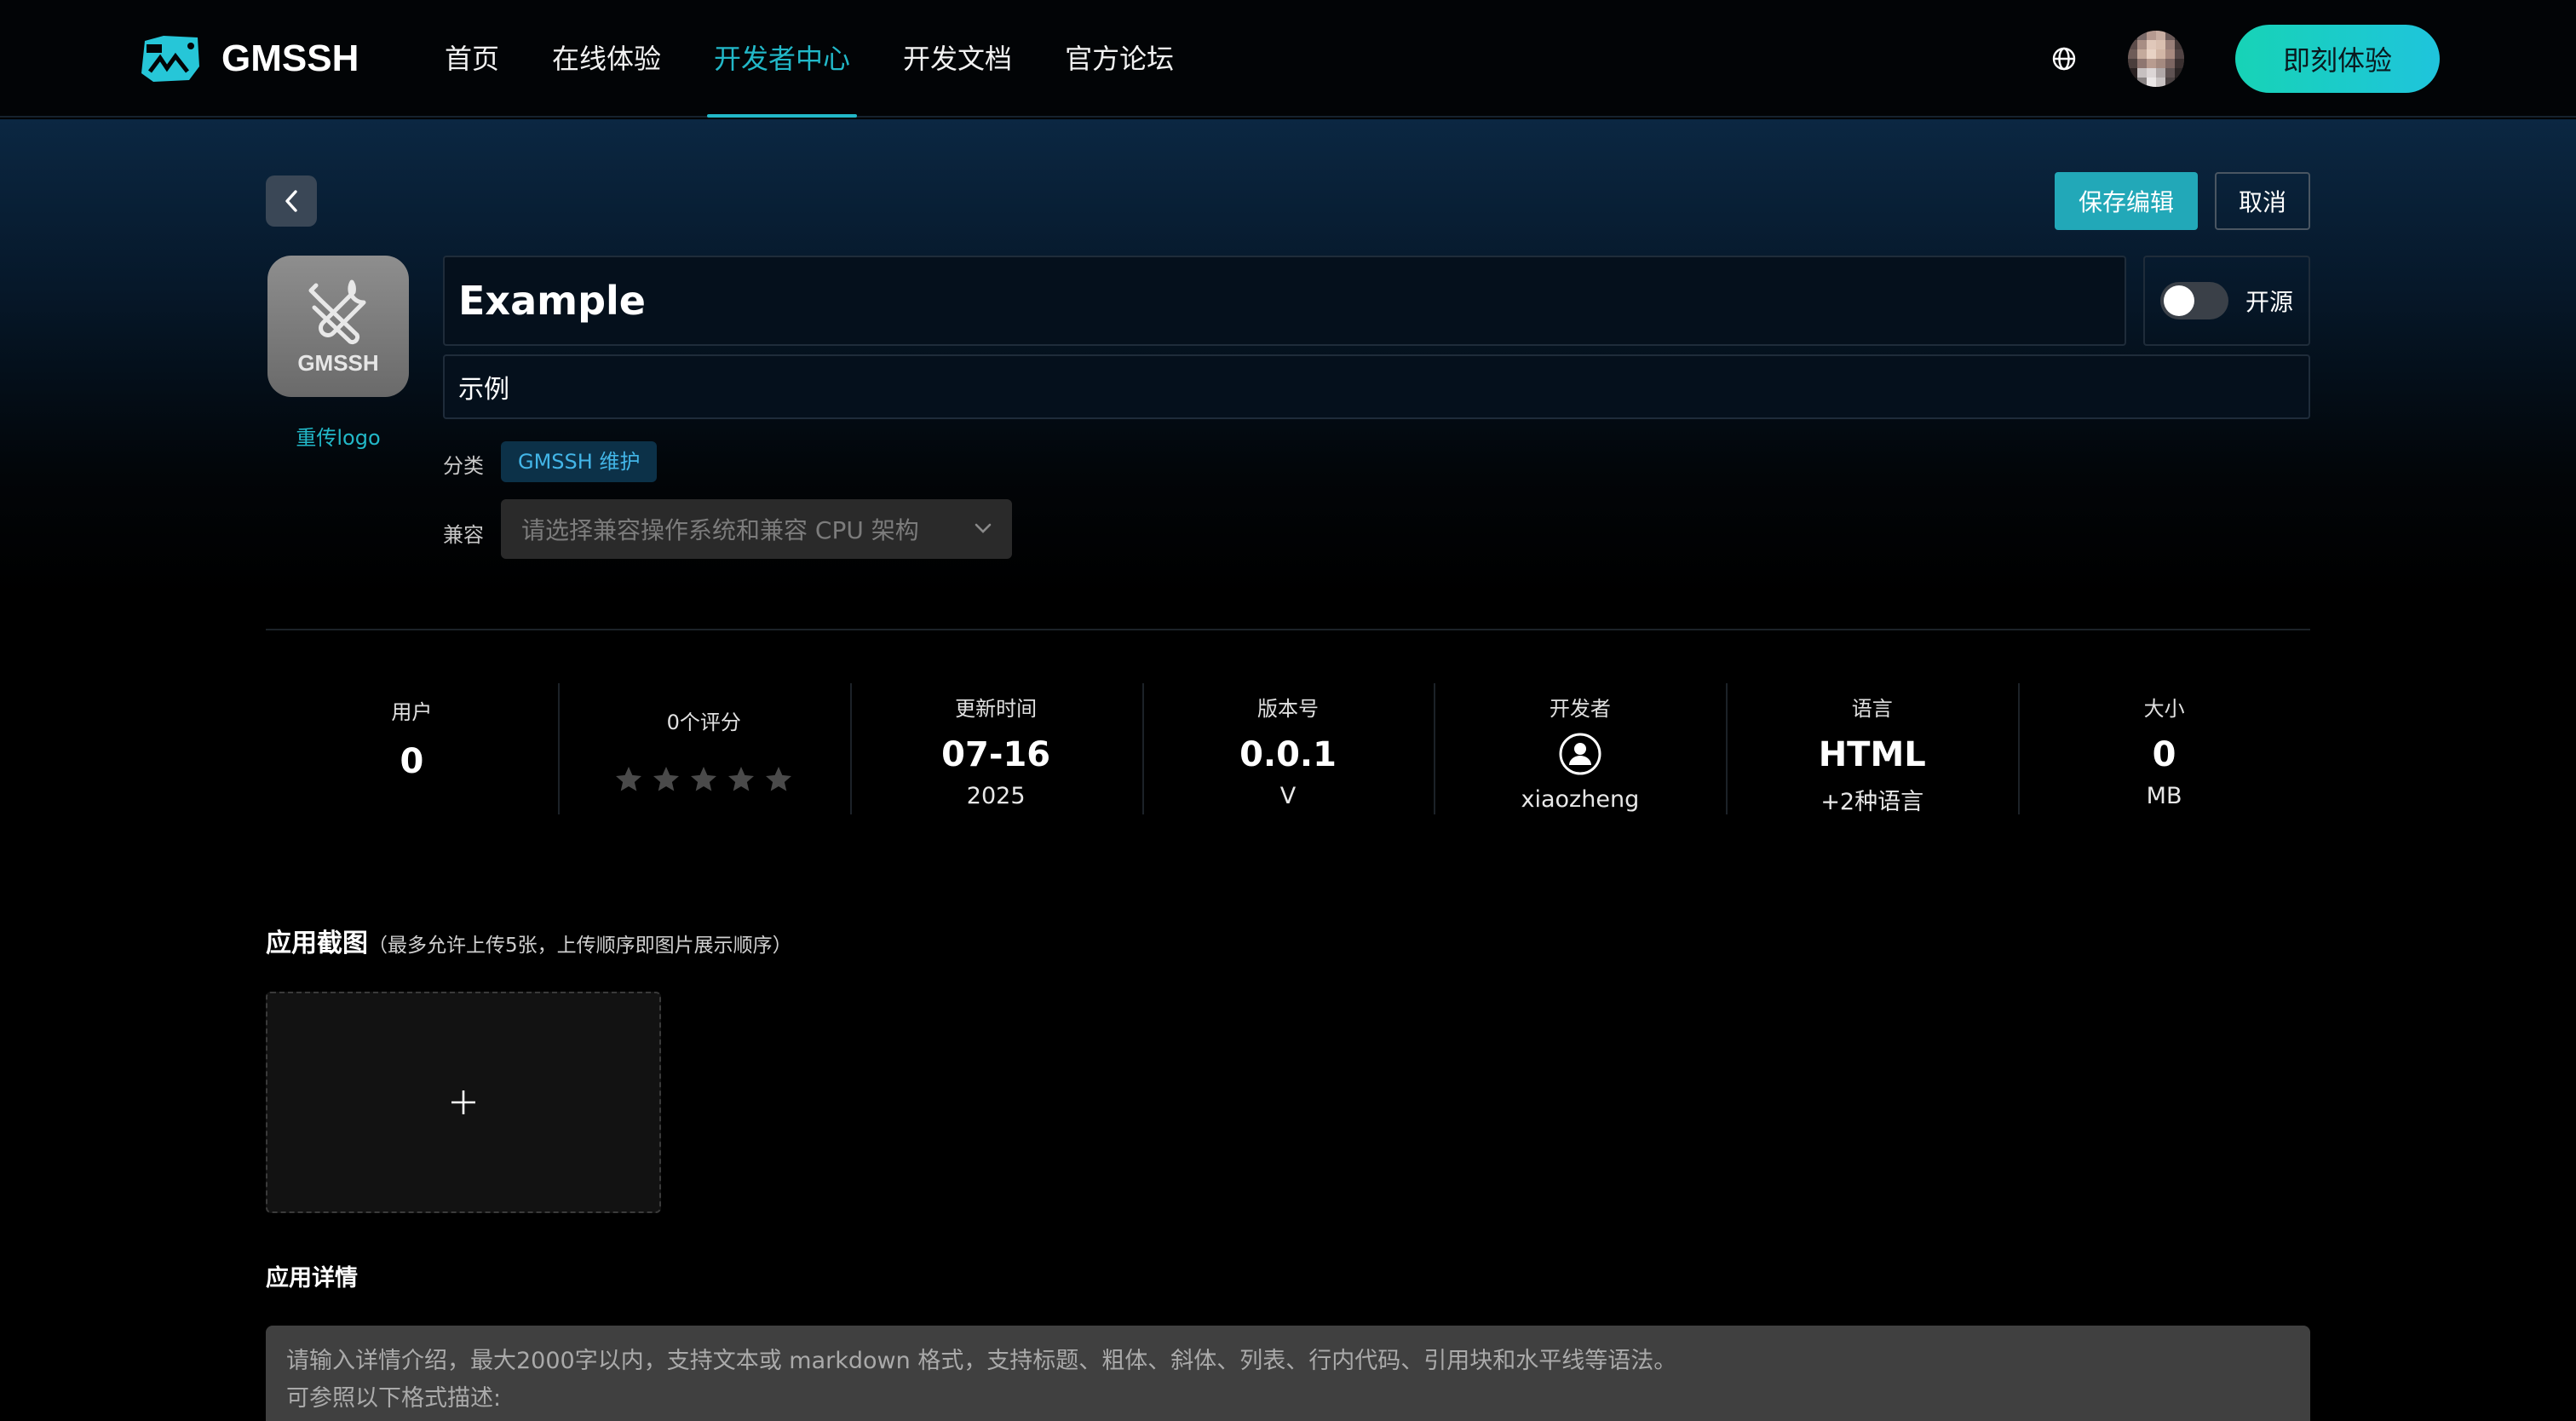 This screenshot has width=2576, height=1421. I want to click on screenshots-title: 应用截图, so click(317, 943).